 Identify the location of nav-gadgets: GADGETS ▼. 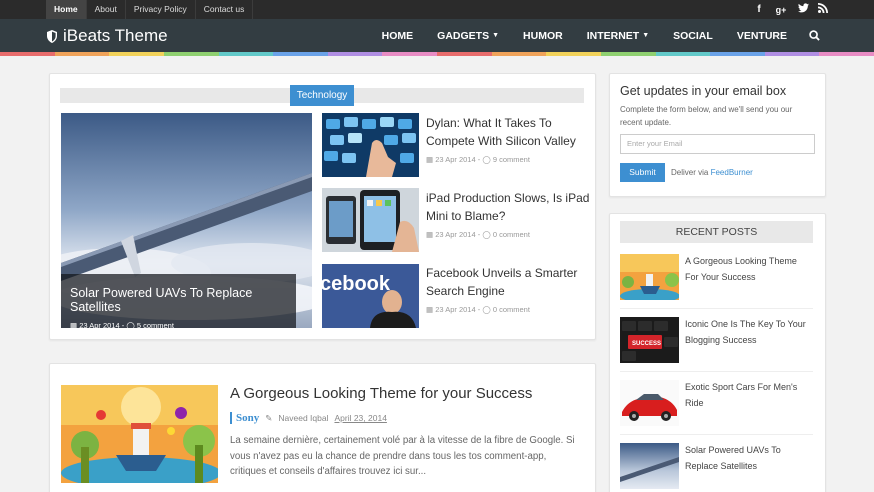
(468, 35).